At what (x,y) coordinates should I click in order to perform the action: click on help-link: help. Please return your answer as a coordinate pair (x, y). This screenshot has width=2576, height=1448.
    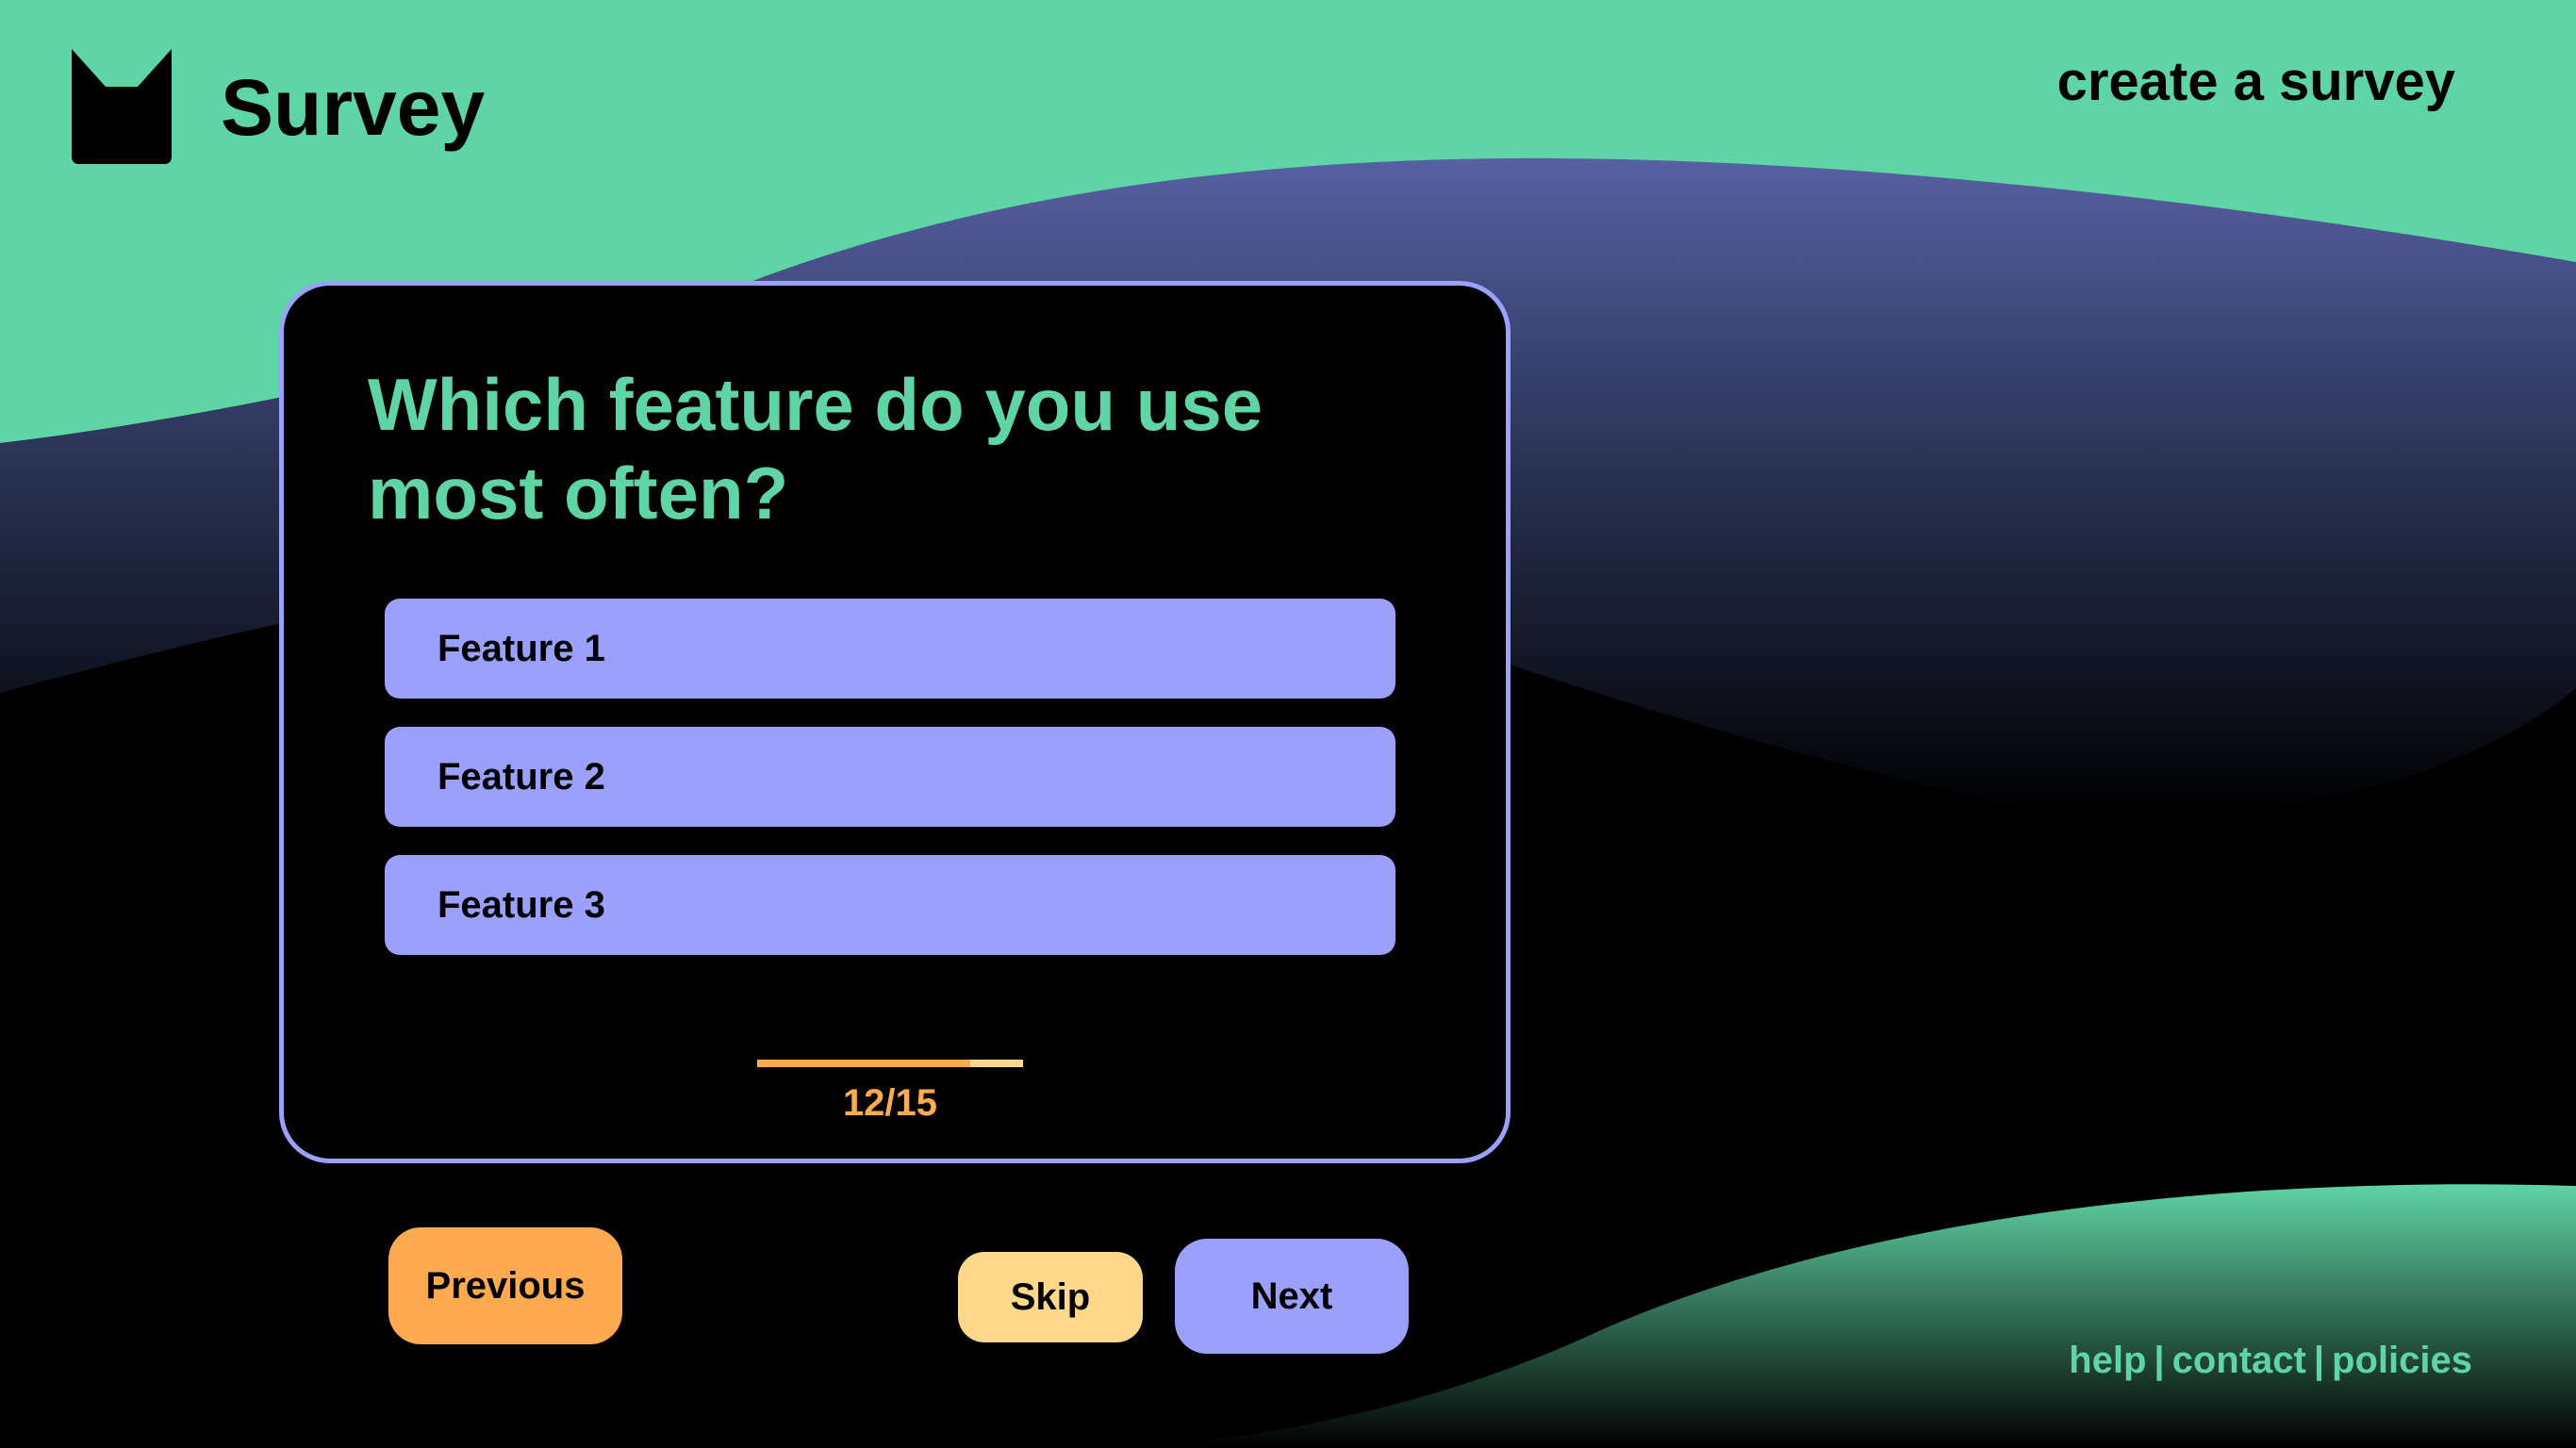
    Looking at the image, I should click on (2107, 1360).